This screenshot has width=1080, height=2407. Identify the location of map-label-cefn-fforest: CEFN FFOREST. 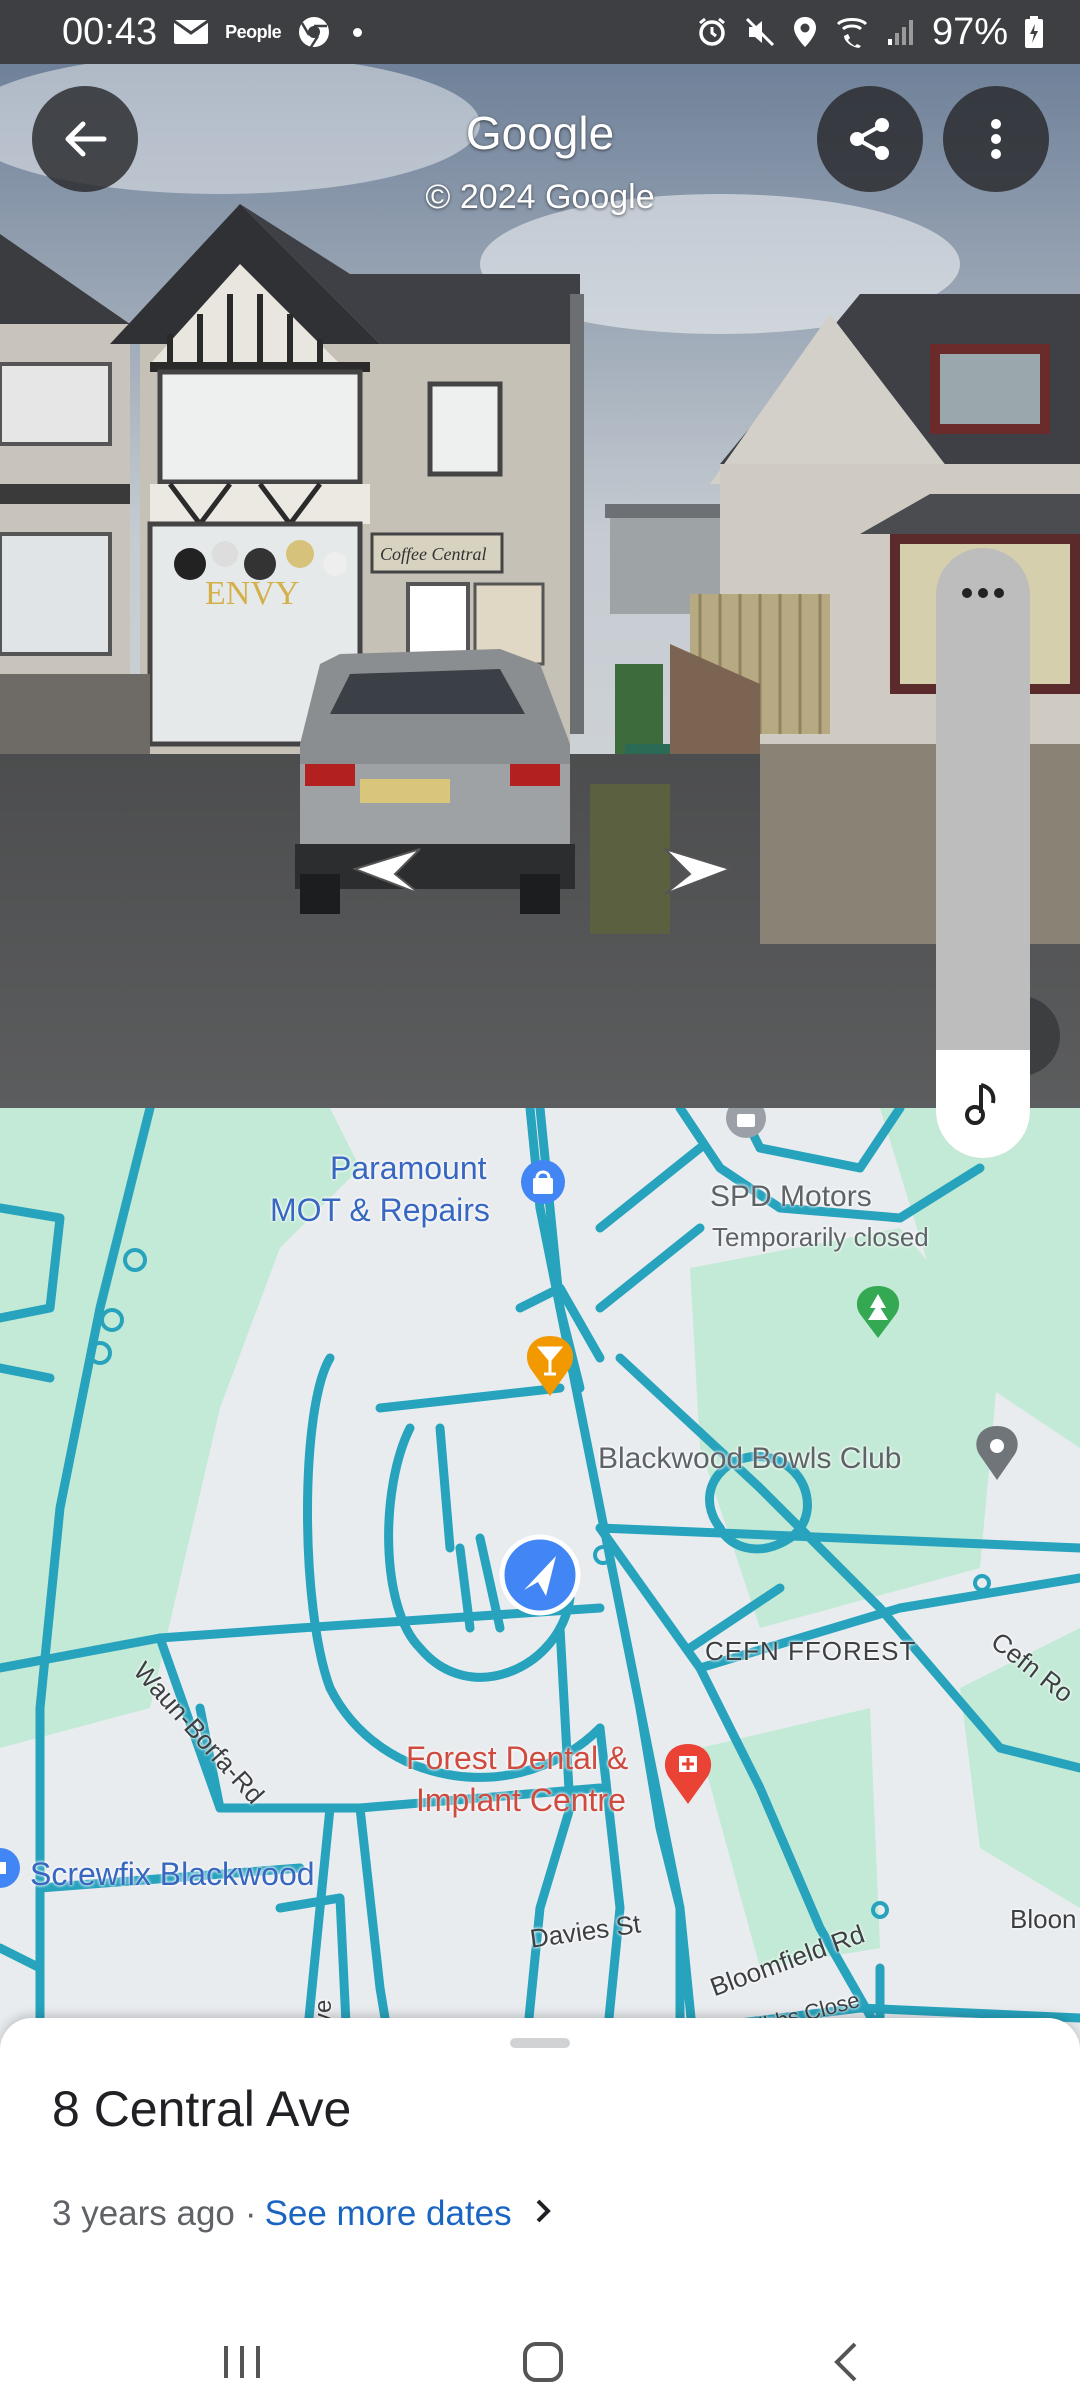
(811, 1651).